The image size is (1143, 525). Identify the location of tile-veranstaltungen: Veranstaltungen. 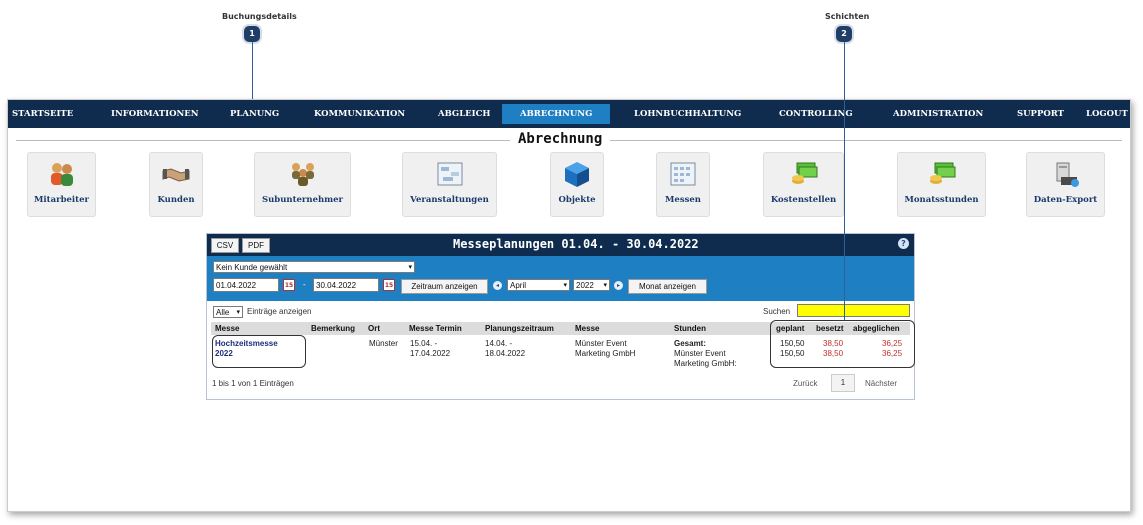
(449, 184).